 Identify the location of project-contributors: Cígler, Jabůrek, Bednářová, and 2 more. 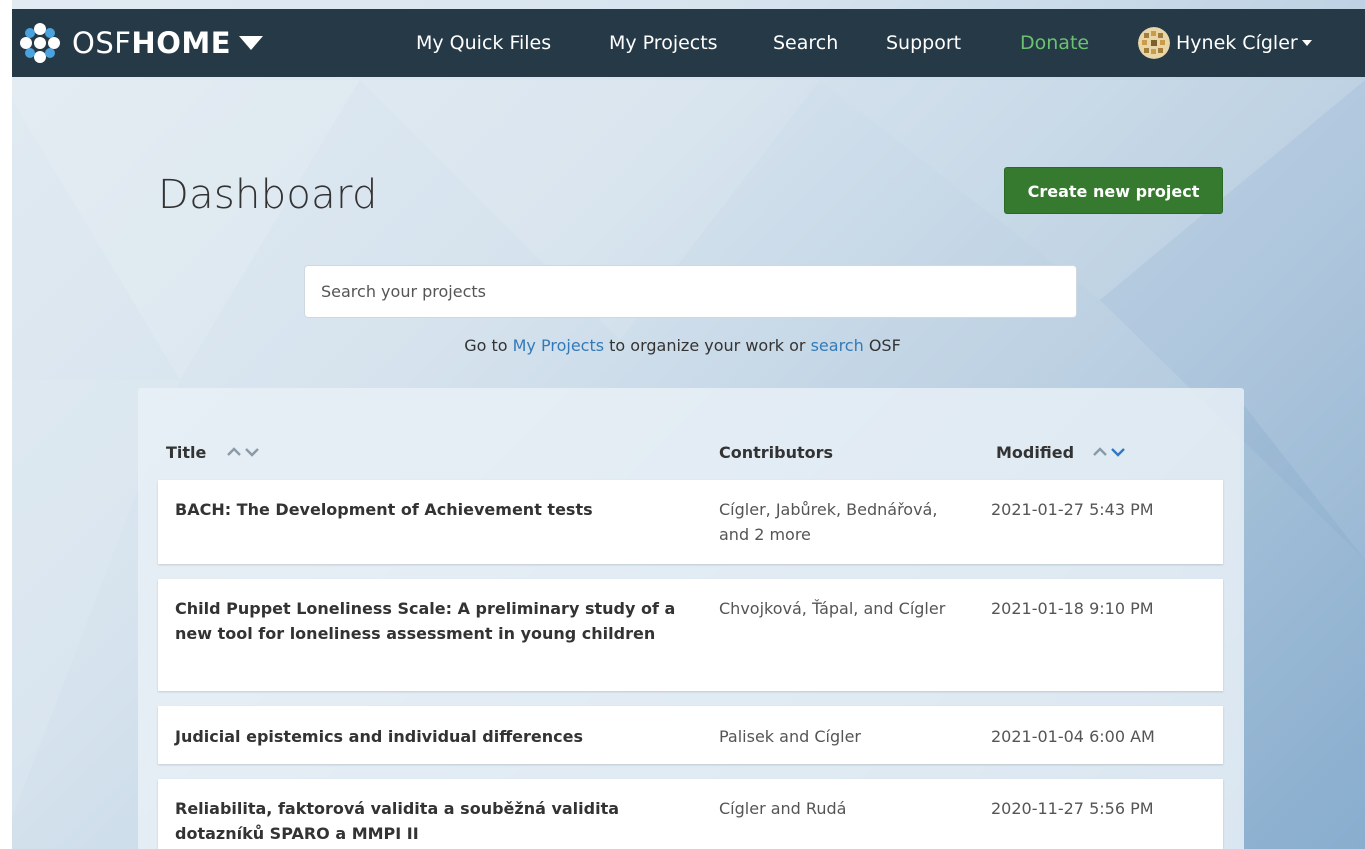
(828, 522).